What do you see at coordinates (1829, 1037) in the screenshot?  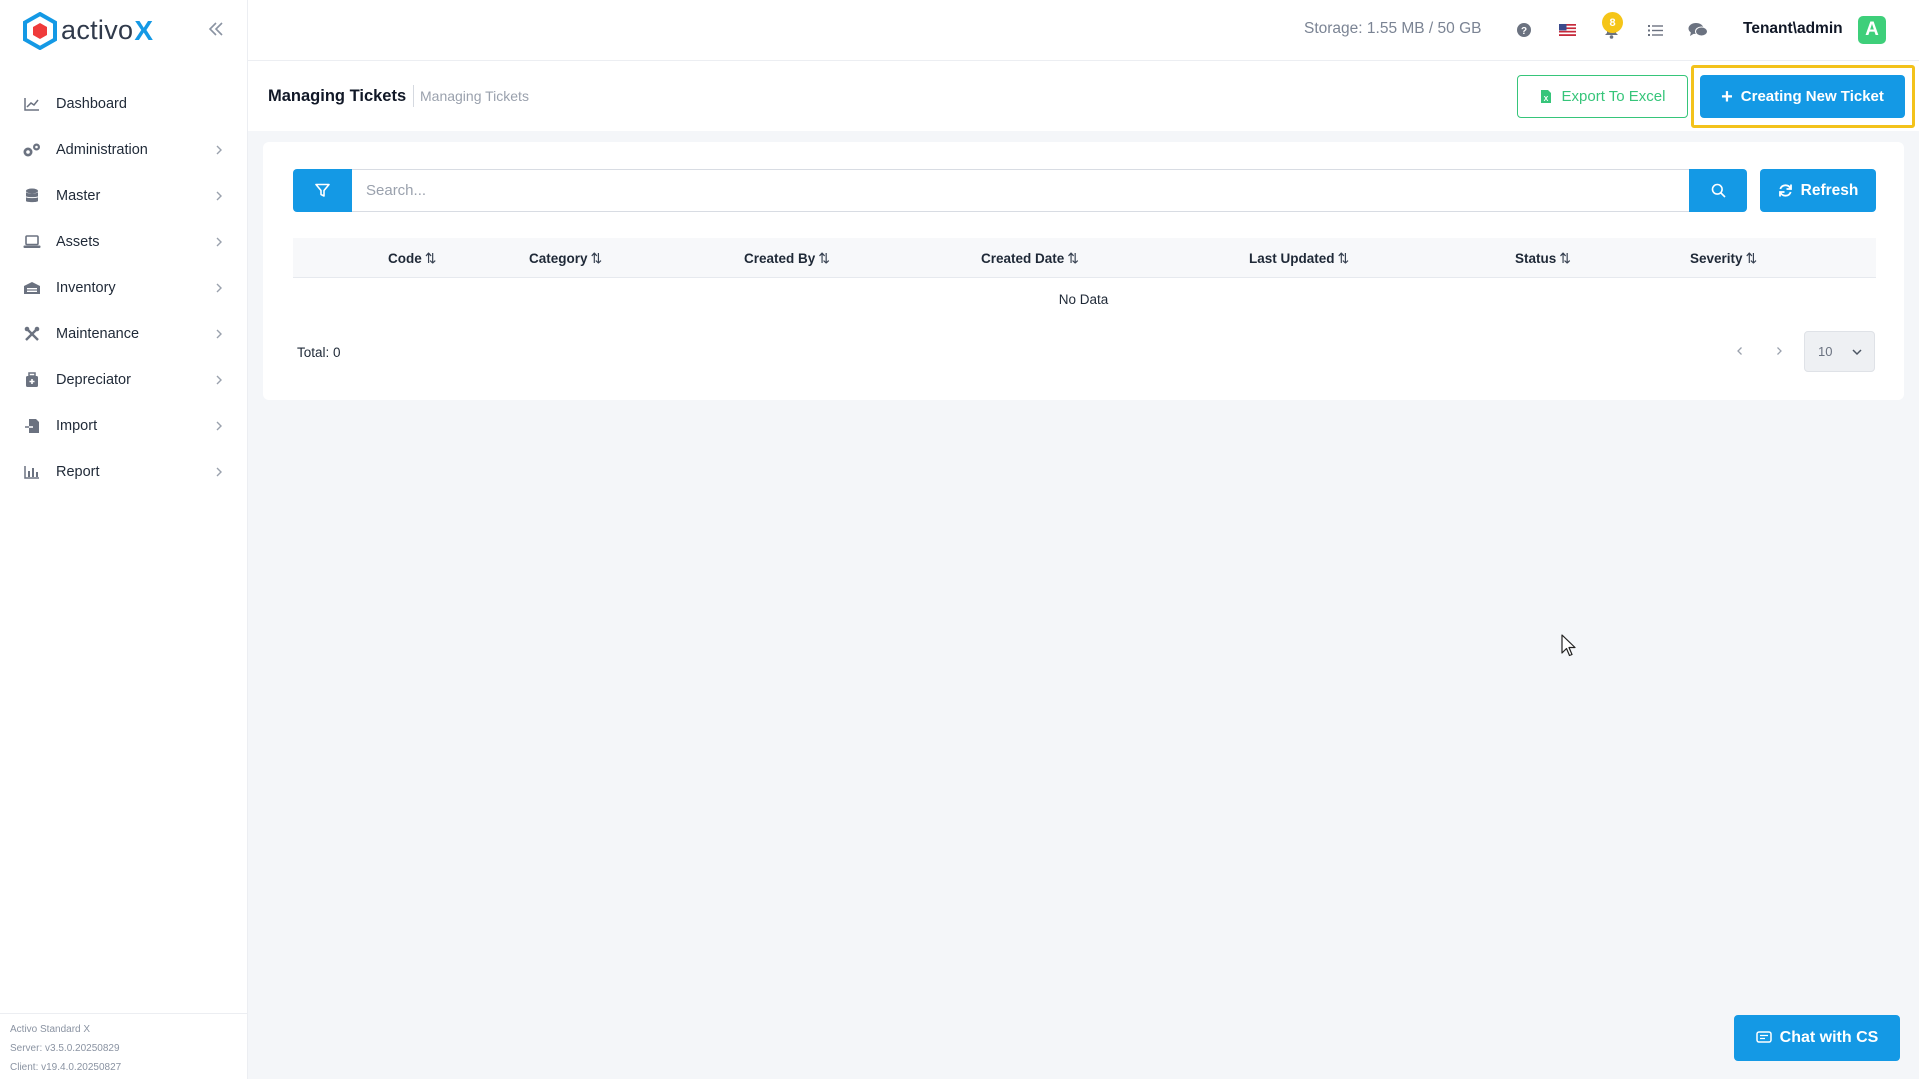 I see `chat-label: Chat with CS` at bounding box center [1829, 1037].